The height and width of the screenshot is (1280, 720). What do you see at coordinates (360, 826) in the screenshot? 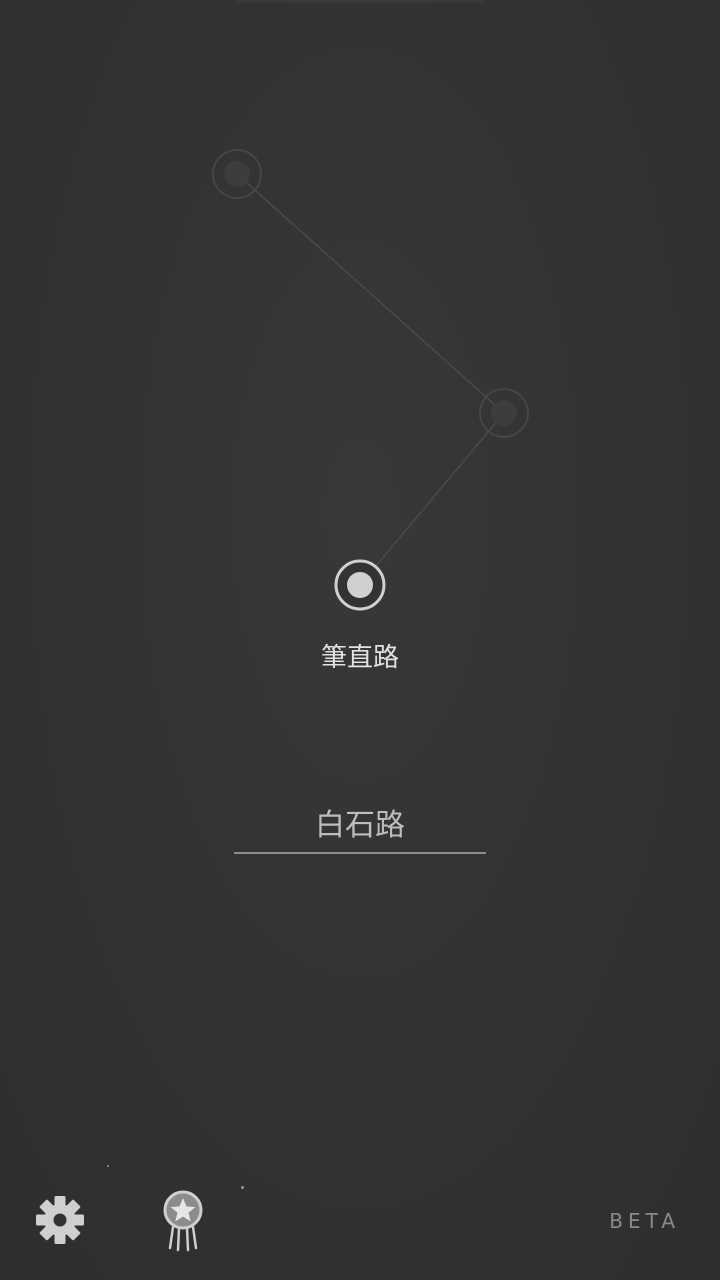
I see `station-answer-input` at bounding box center [360, 826].